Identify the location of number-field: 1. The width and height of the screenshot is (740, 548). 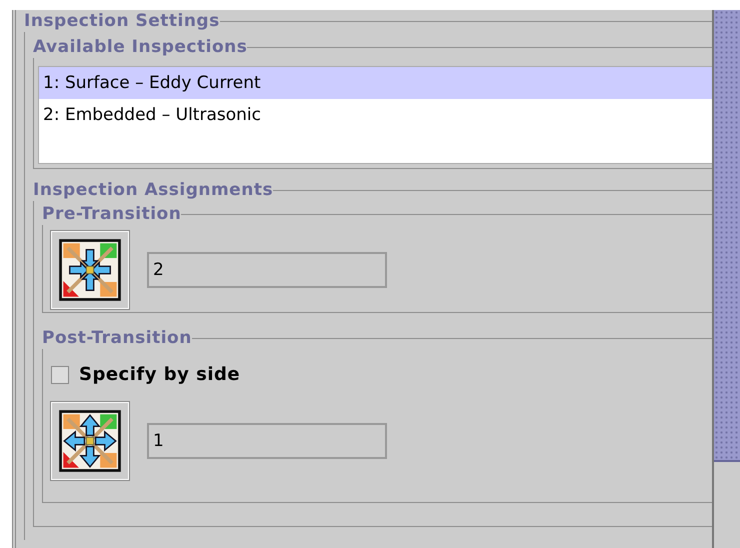
(267, 441).